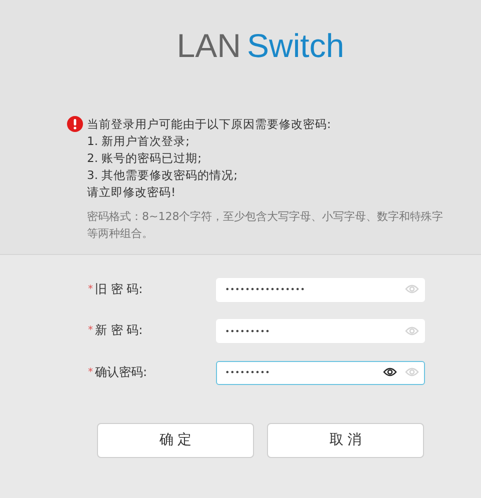 This screenshot has width=481, height=498. Describe the element at coordinates (345, 440) in the screenshot. I see `cancel-button: 取 消` at that location.